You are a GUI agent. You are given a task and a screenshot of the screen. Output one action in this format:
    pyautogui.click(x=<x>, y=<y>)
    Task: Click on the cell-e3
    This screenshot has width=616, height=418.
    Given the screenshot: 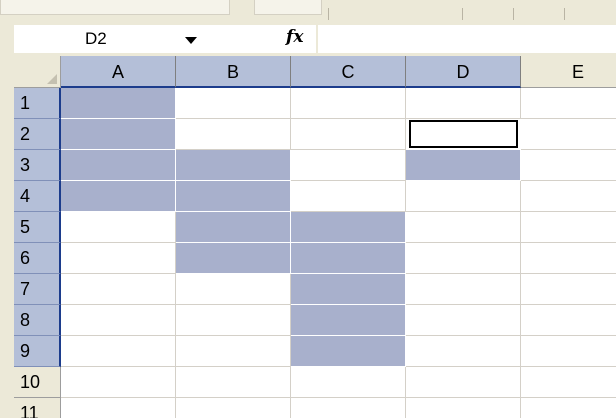 What is the action you would take?
    pyautogui.click(x=568, y=165)
    